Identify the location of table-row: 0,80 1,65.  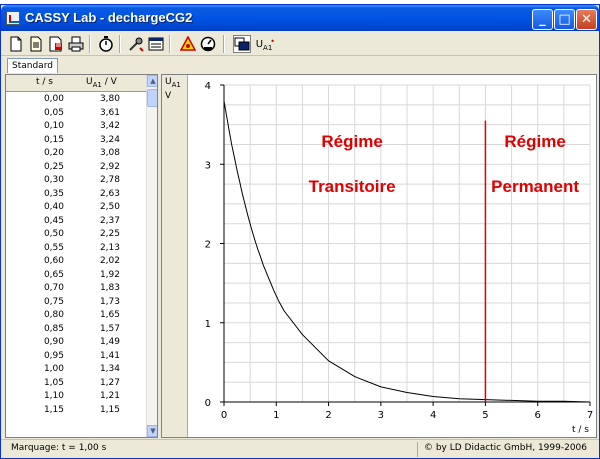
(76, 316).